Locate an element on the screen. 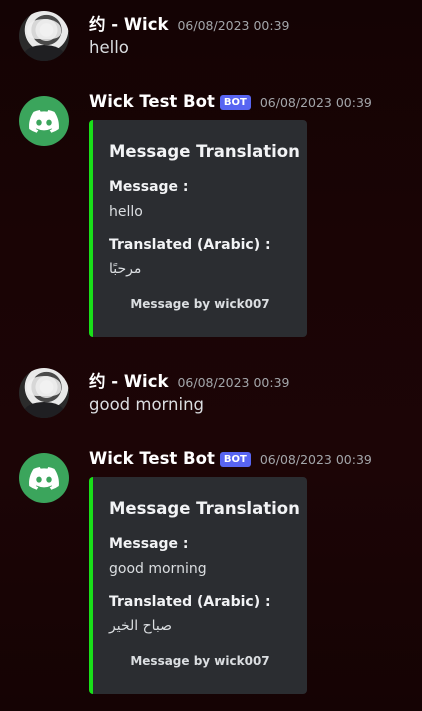  message-user-good-morning: 约 - Wick 06/08/2023 00:39 good morning is located at coordinates (211, 394).